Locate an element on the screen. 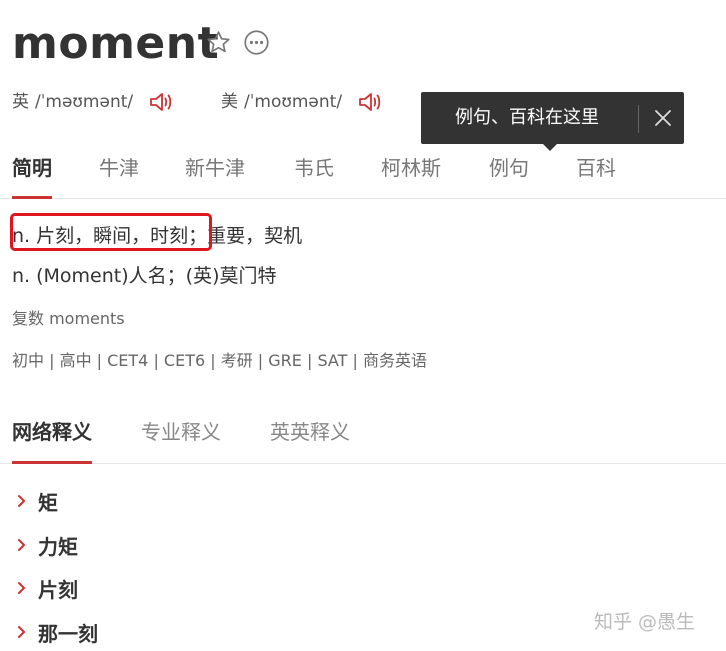 The height and width of the screenshot is (651, 726). list-item: 力矩 is located at coordinates (46, 545).